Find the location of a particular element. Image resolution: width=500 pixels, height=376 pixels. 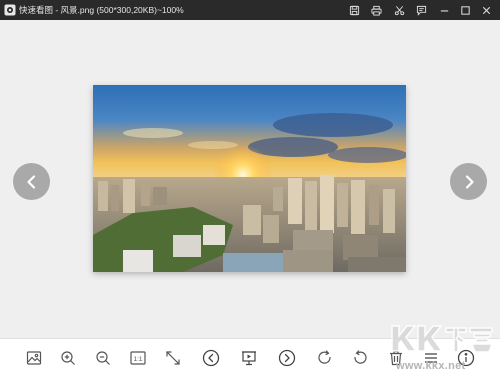

minimize-icon is located at coordinates (444, 10).